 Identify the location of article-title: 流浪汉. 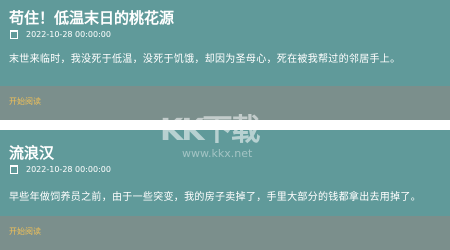
(31, 152).